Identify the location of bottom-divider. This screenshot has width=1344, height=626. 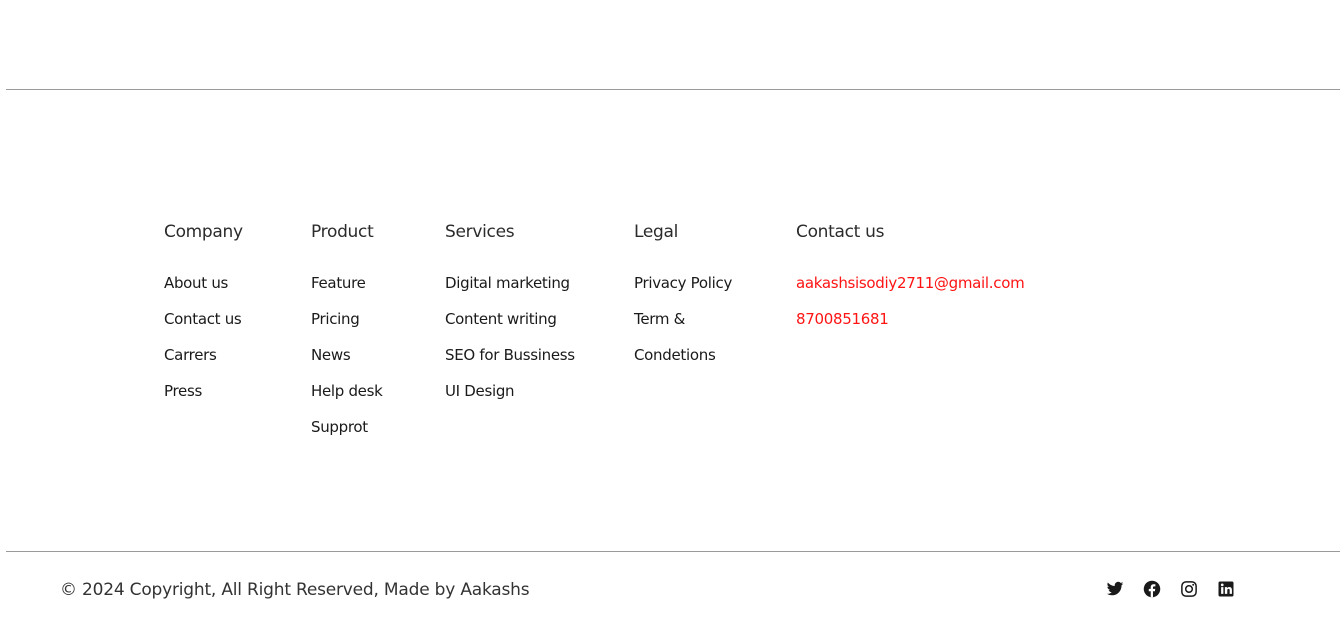
(673, 551).